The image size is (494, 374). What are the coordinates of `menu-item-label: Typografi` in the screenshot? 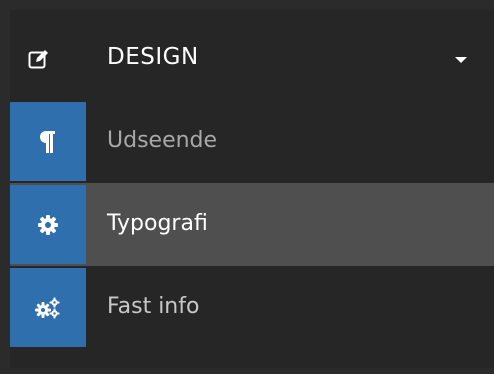 It's located at (157, 223).